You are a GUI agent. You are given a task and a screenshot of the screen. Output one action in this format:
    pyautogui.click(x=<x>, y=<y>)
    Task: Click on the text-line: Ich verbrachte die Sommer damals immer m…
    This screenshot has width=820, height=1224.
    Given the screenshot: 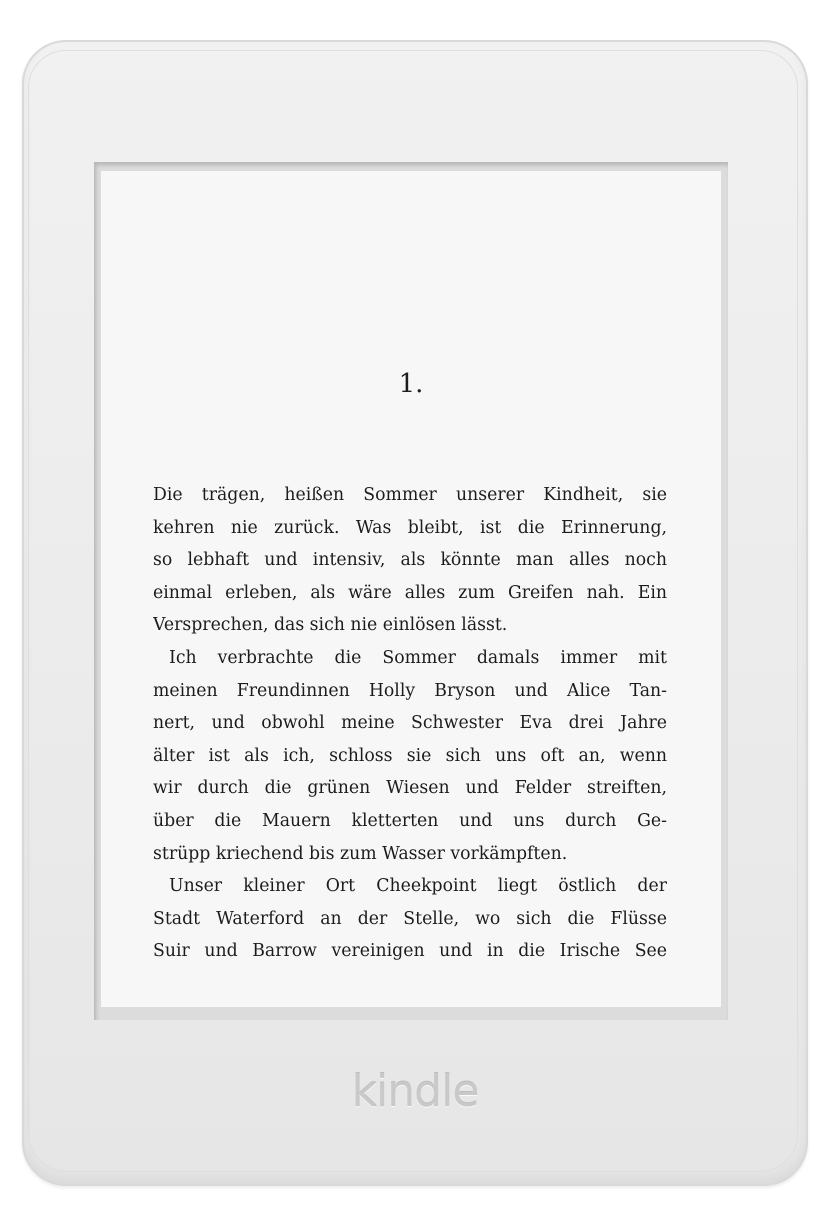 What is the action you would take?
    pyautogui.click(x=418, y=657)
    